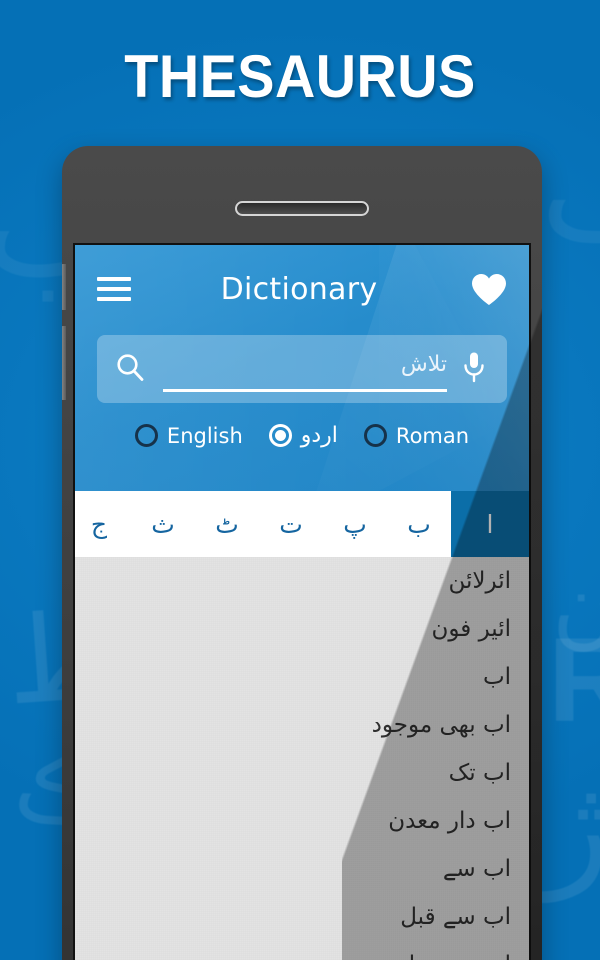 This screenshot has height=960, width=600. Describe the element at coordinates (475, 369) in the screenshot. I see `microphone-icon` at that location.